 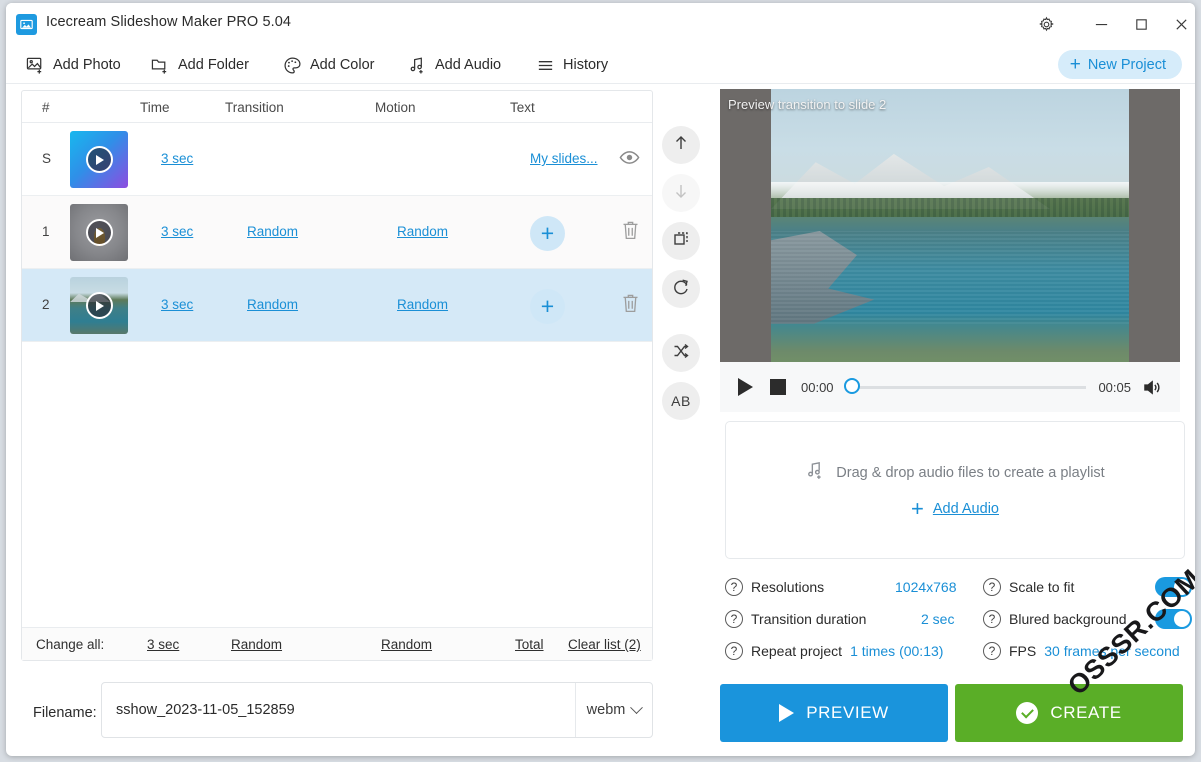 What do you see at coordinates (1153, 387) in the screenshot?
I see `volume-icon` at bounding box center [1153, 387].